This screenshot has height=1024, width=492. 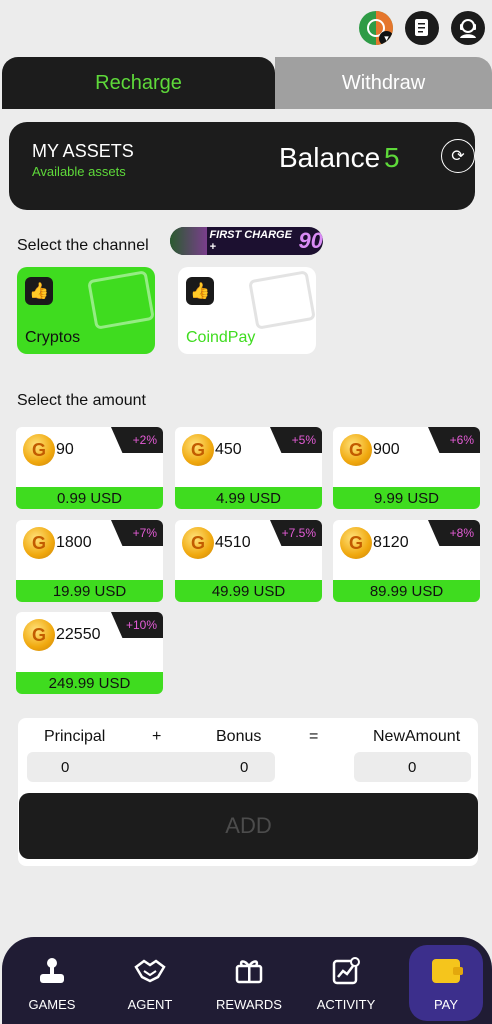 I want to click on nav-label: PAY, so click(x=446, y=1004).